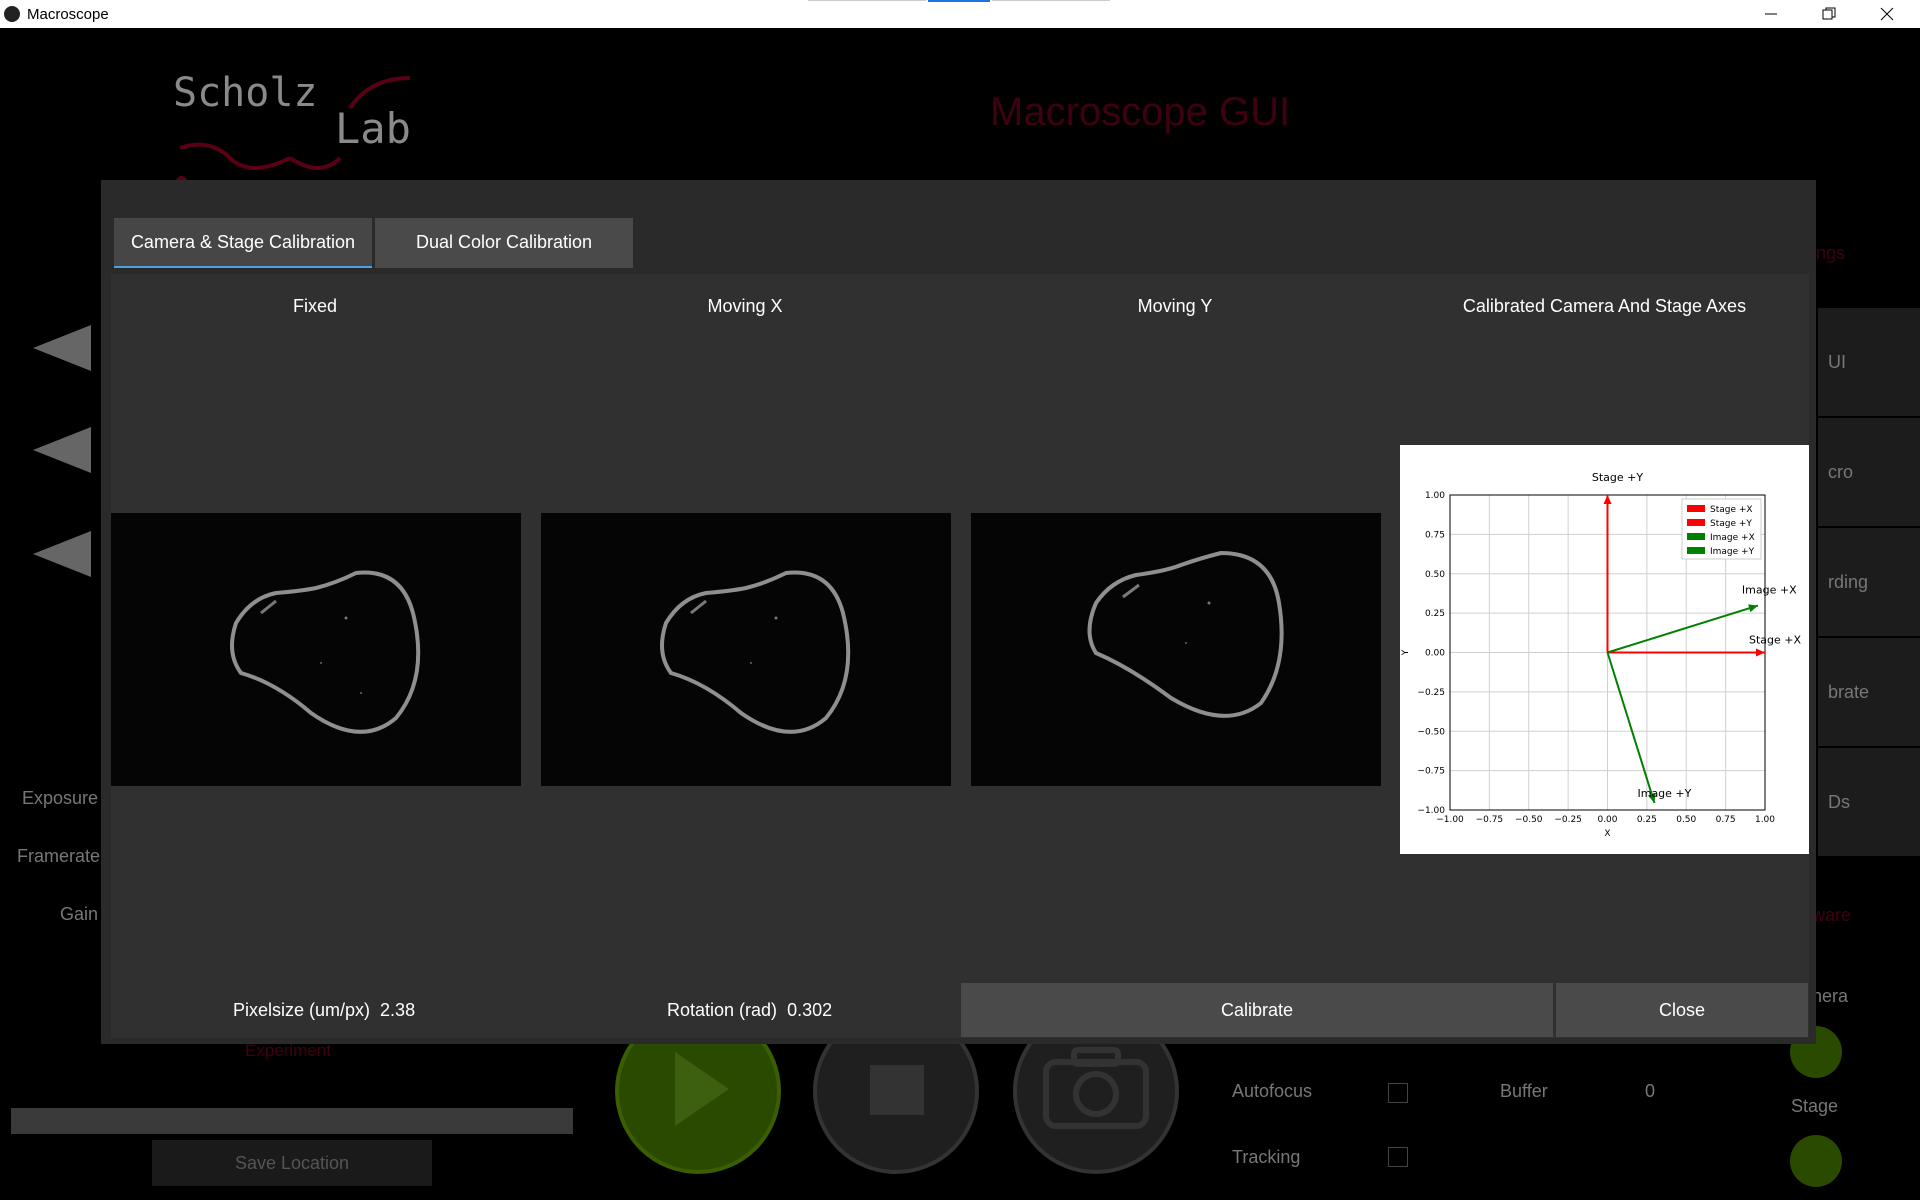  I want to click on y-tick-label: 0.25, so click(1435, 614).